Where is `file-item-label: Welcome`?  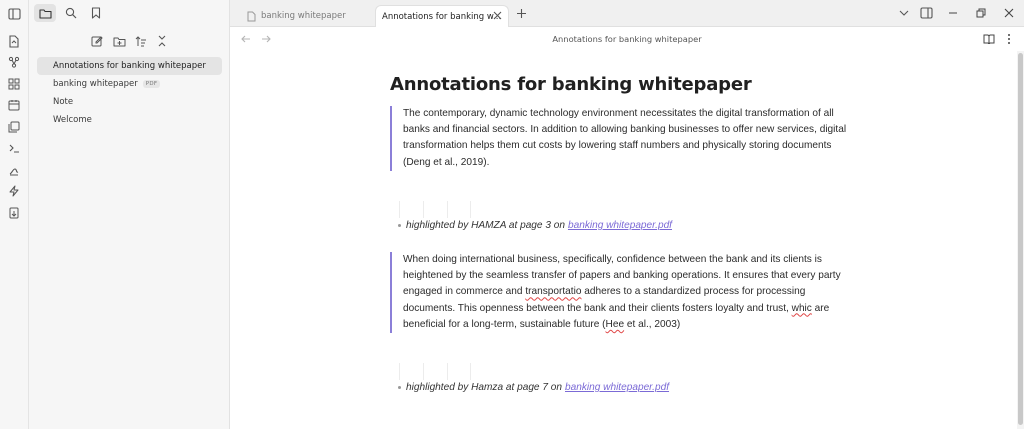 file-item-label: Welcome is located at coordinates (72, 120).